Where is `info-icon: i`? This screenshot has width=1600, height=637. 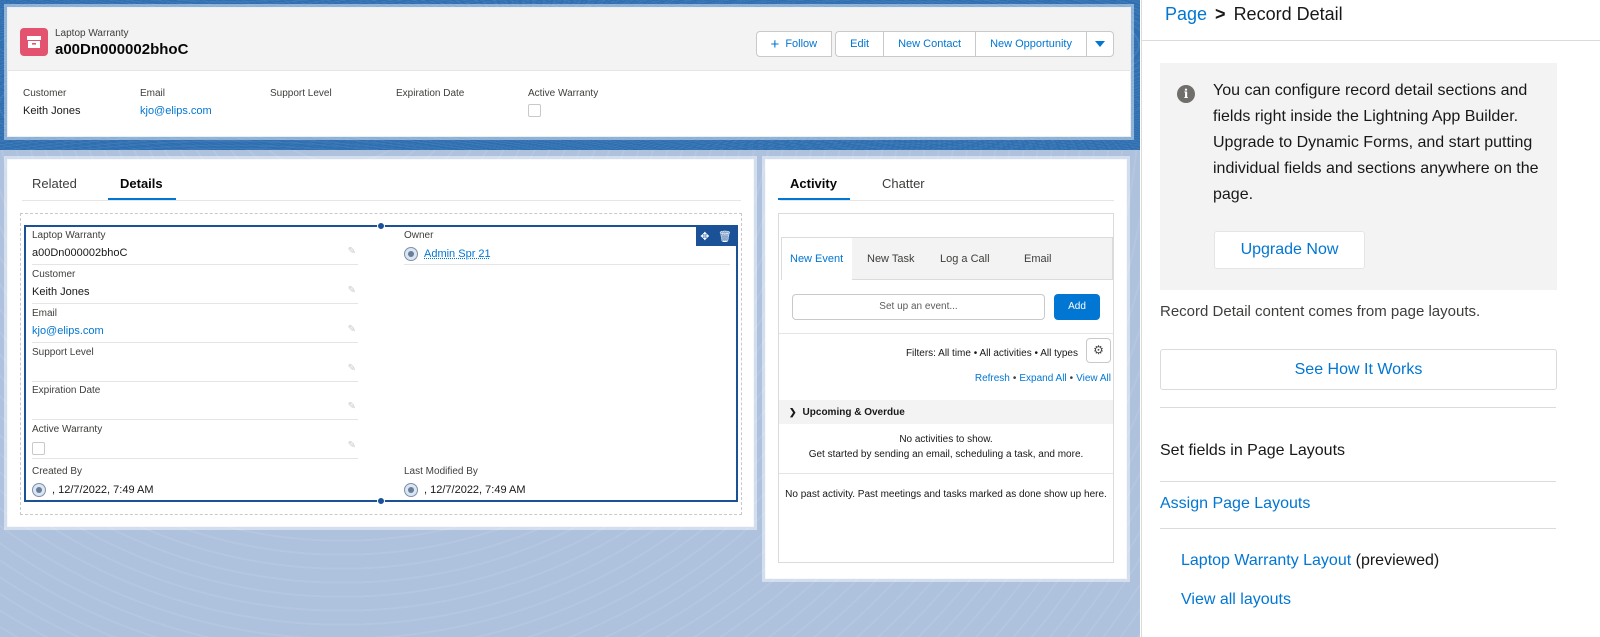
info-icon: i is located at coordinates (1186, 94).